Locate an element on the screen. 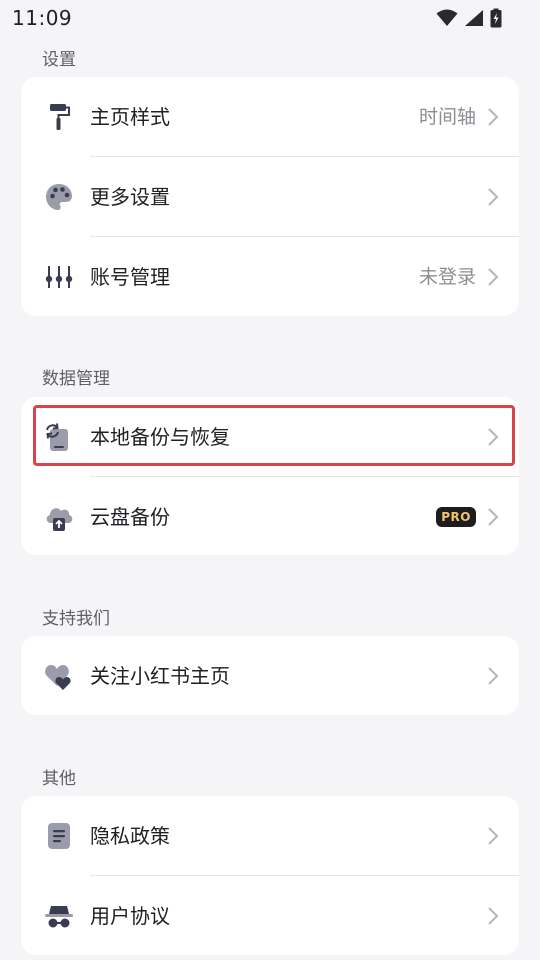 Image resolution: width=540 pixels, height=960 pixels. row-label: 账号管理 is located at coordinates (130, 277).